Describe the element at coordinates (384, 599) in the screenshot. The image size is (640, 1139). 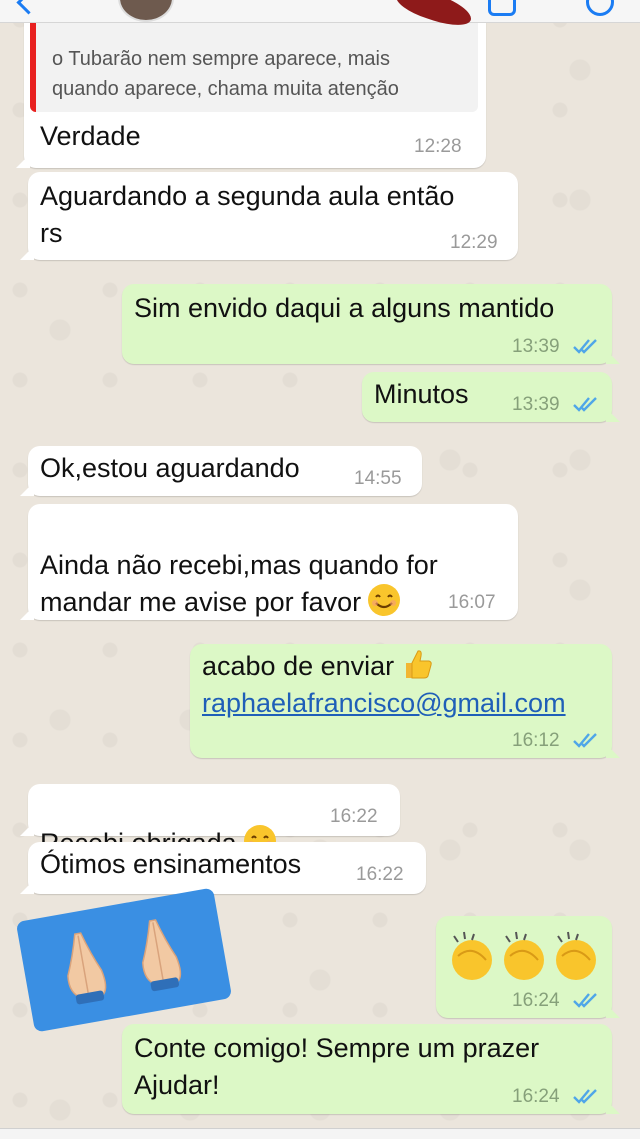
I see `smile-icon` at that location.